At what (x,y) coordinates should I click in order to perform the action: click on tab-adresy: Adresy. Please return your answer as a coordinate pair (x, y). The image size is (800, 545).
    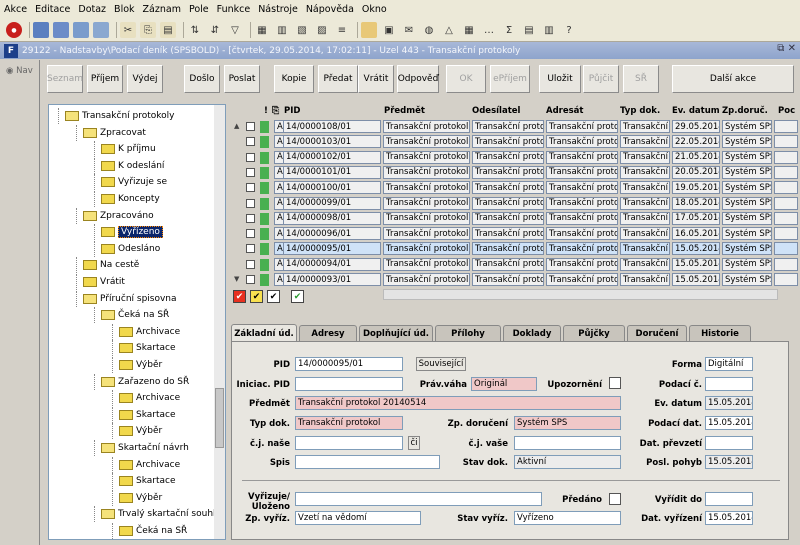
    Looking at the image, I should click on (328, 333).